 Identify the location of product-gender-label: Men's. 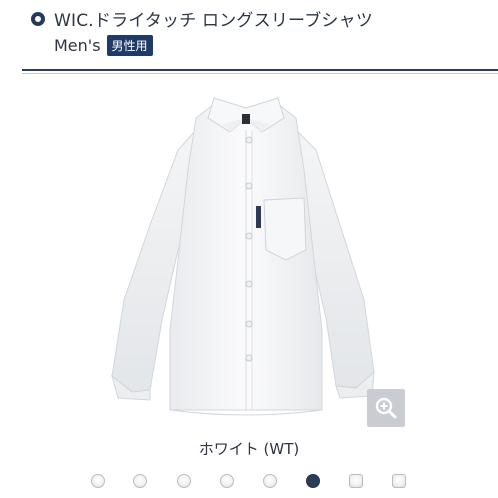
(77, 45).